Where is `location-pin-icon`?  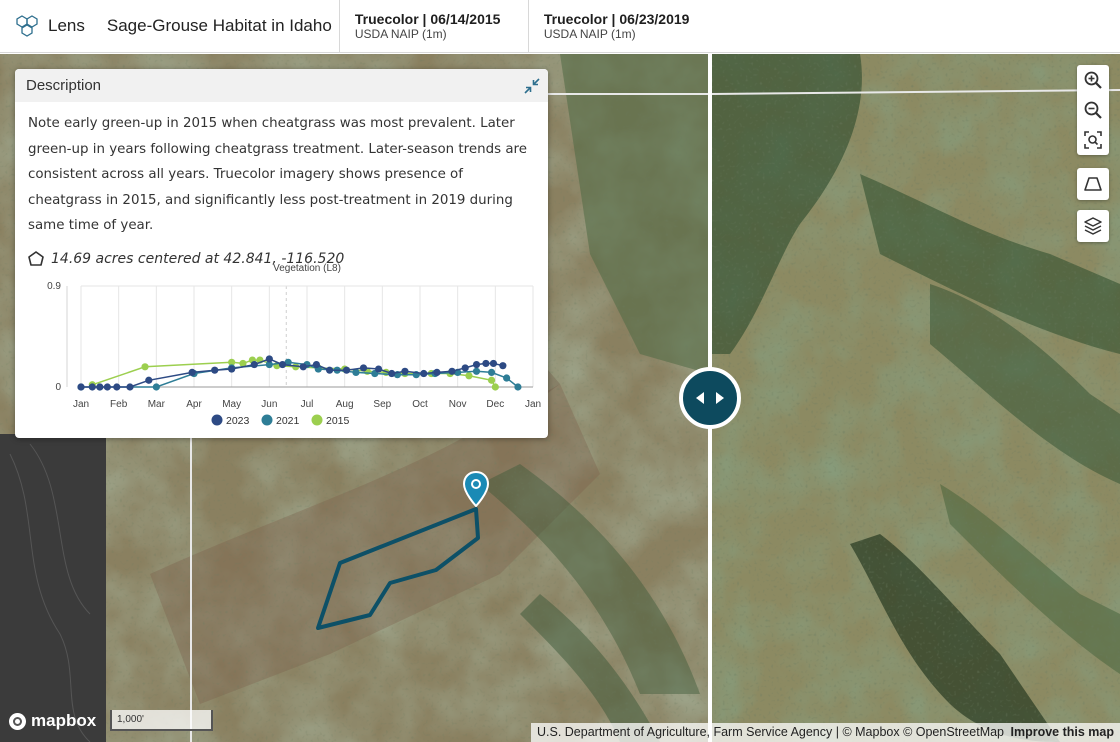 location-pin-icon is located at coordinates (476, 489).